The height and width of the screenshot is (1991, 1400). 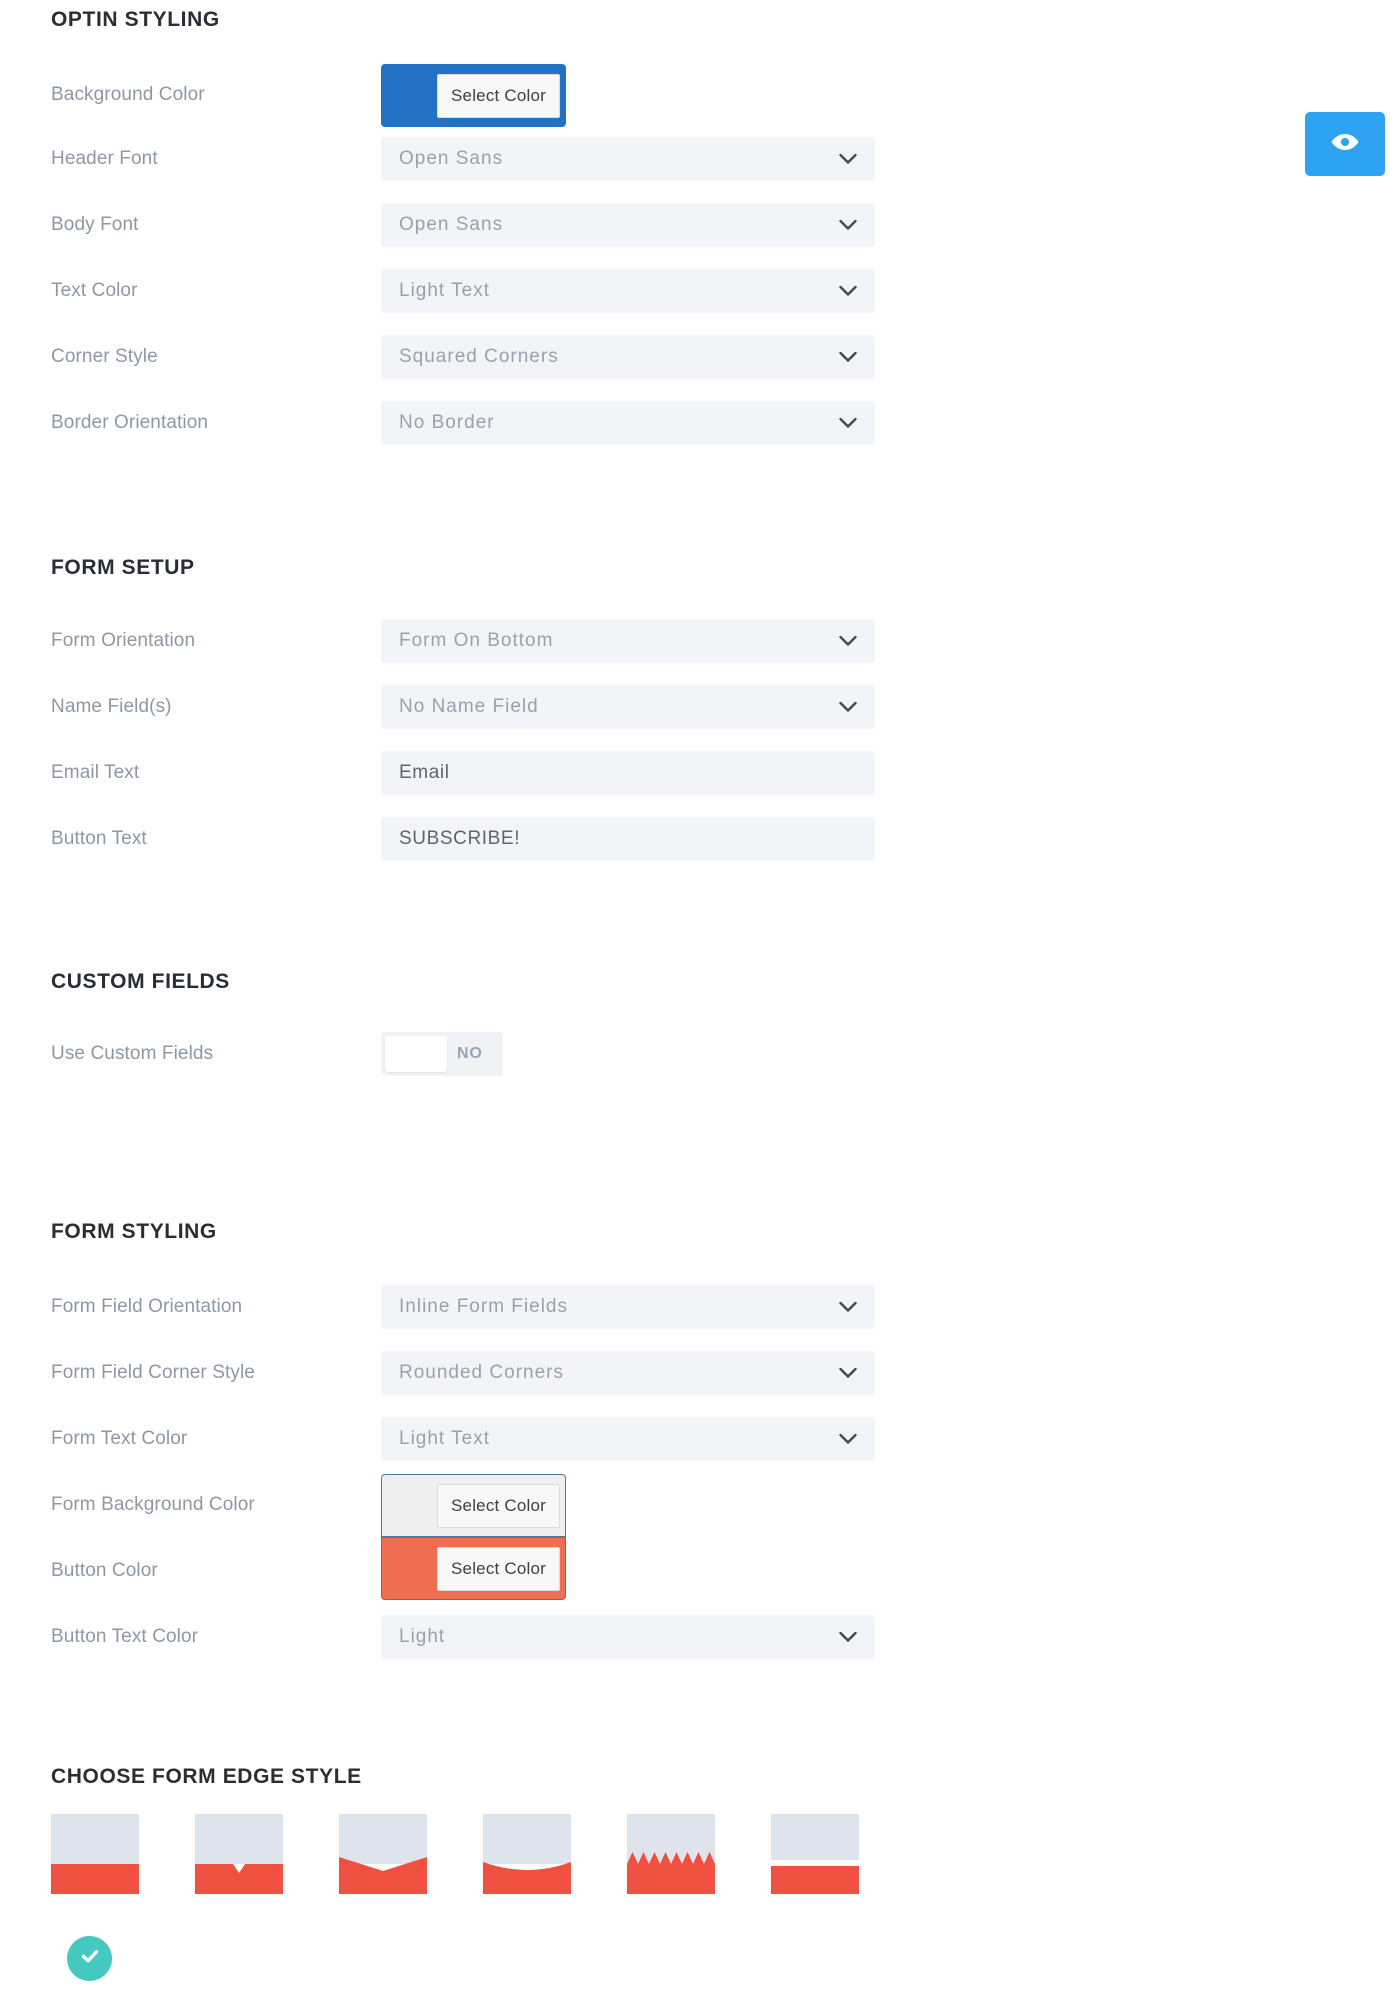 I want to click on section-heading-form-styling: FORM STYLING, so click(x=134, y=1231).